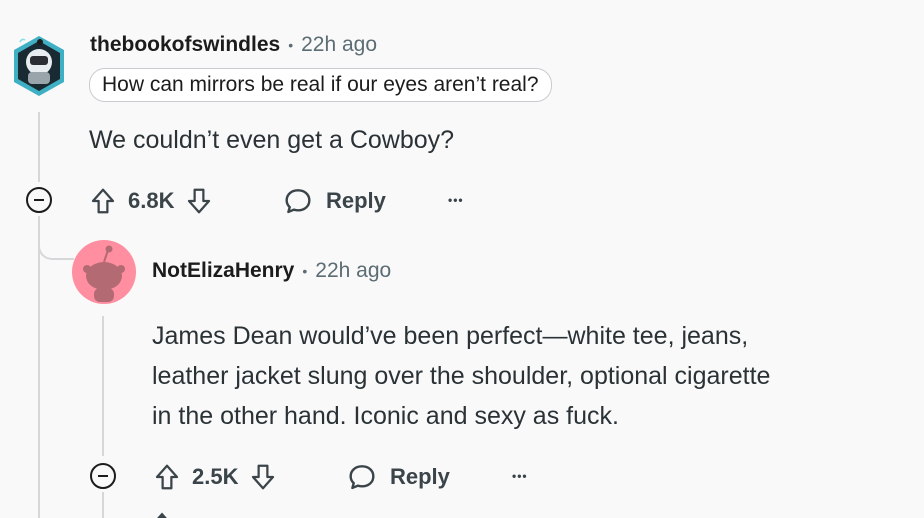 Image resolution: width=924 pixels, height=518 pixels. I want to click on next-comment-upvote-icon, so click(162, 514).